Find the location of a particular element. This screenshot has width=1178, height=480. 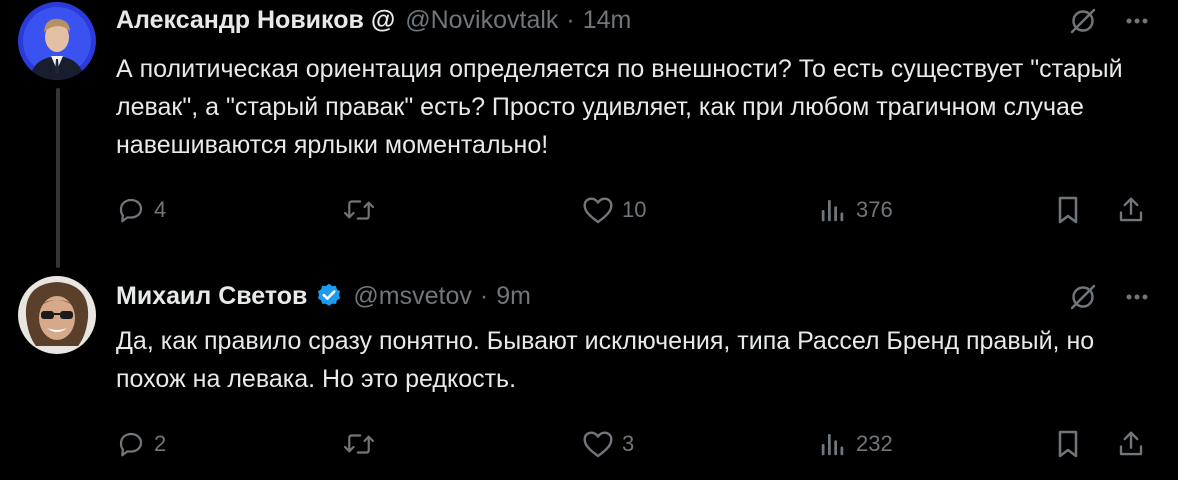

author-name: Михаил Светов is located at coordinates (211, 296).